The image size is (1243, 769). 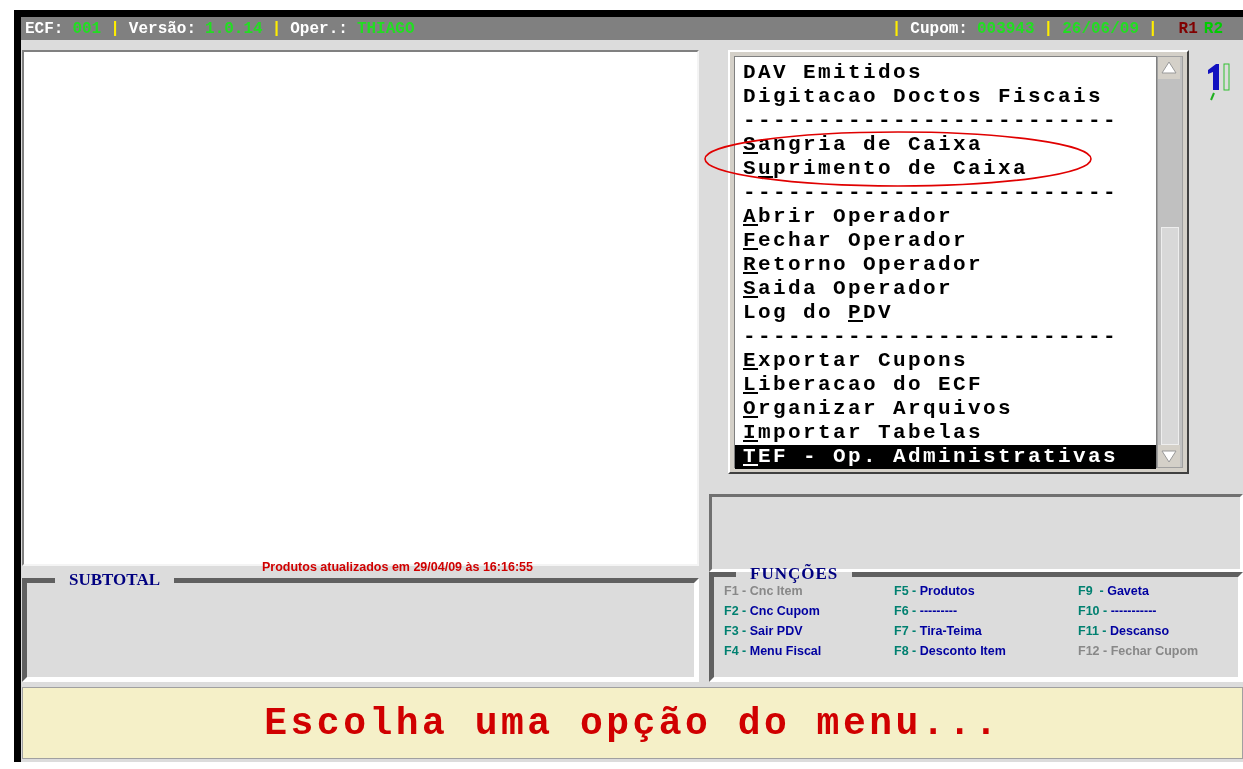 I want to click on header-value: 26/06/09, so click(x=1100, y=28).